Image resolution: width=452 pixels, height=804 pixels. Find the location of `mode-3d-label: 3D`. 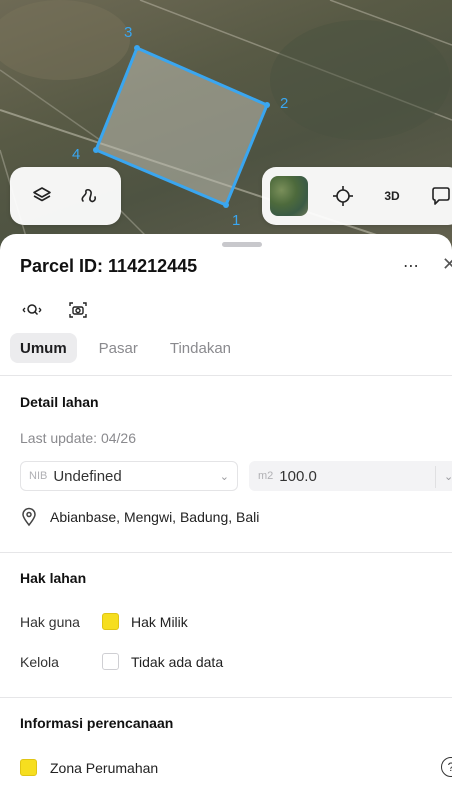

mode-3d-label: 3D is located at coordinates (392, 196).